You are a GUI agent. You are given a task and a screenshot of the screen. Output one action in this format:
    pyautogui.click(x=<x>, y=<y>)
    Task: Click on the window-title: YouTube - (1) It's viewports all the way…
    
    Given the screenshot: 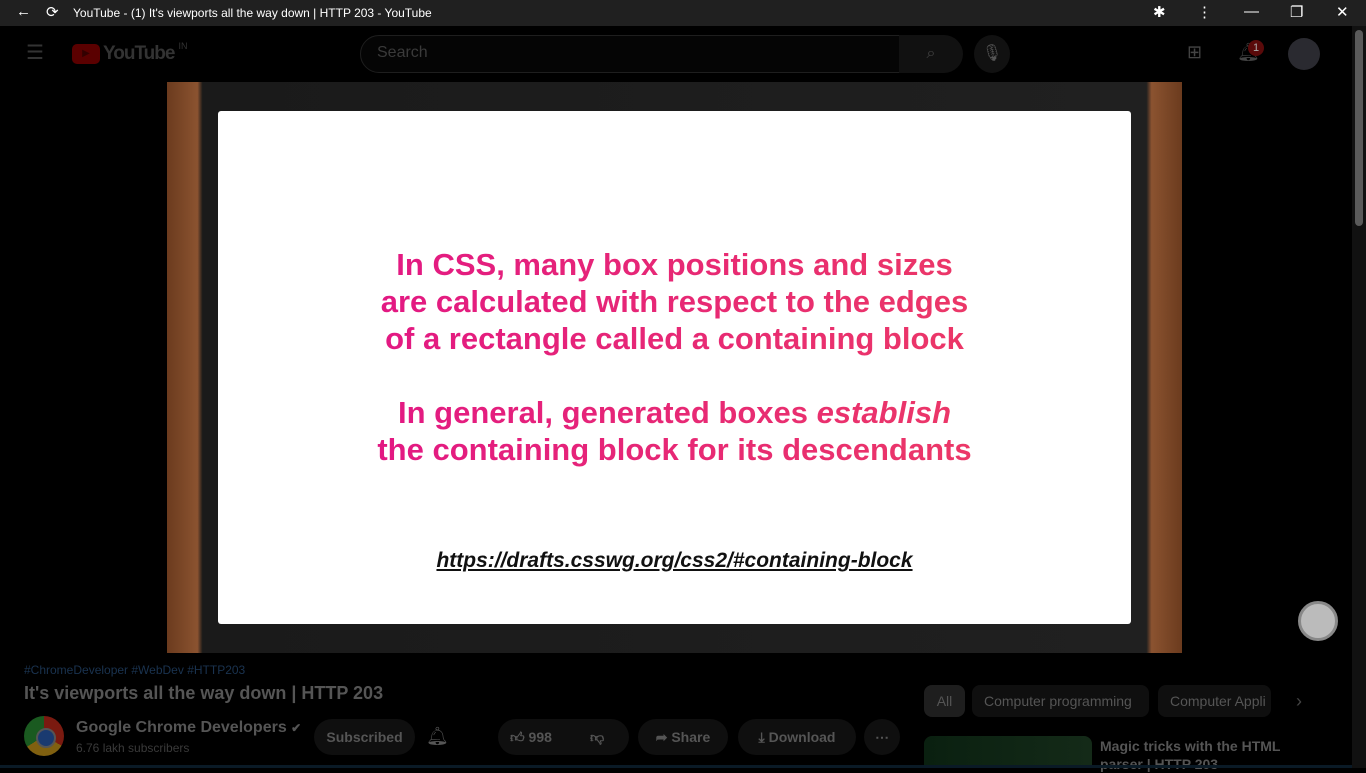 What is the action you would take?
    pyautogui.click(x=252, y=13)
    